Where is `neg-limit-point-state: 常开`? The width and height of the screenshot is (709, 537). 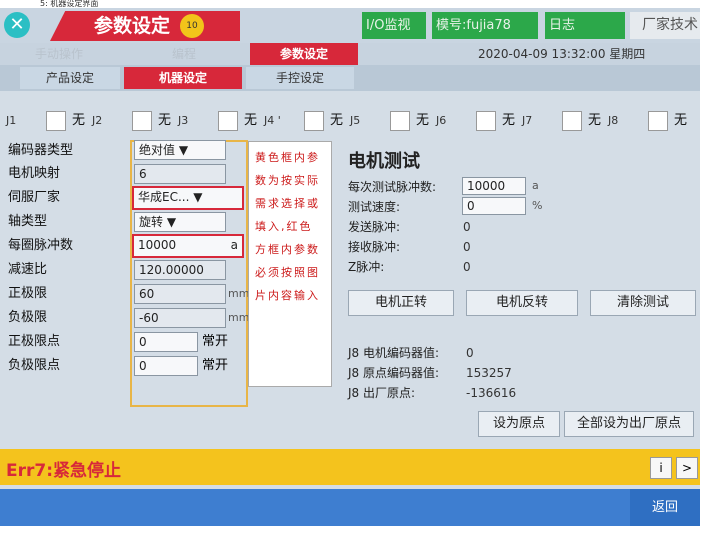
neg-limit-point-state: 常开 is located at coordinates (215, 366).